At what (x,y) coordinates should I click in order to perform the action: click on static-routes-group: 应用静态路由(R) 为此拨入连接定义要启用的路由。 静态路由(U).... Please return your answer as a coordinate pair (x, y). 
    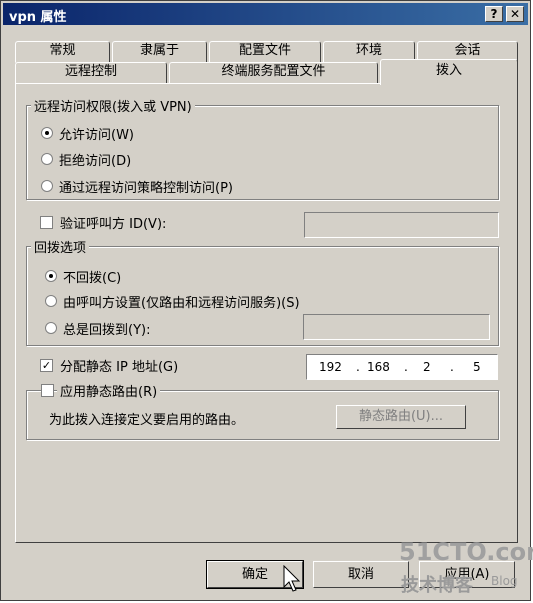
    Looking at the image, I should click on (262, 410).